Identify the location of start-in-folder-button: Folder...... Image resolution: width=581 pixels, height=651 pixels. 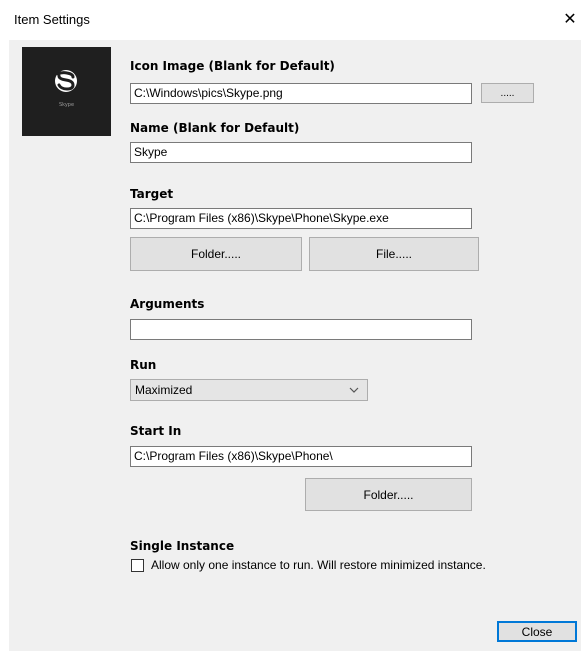
(388, 494).